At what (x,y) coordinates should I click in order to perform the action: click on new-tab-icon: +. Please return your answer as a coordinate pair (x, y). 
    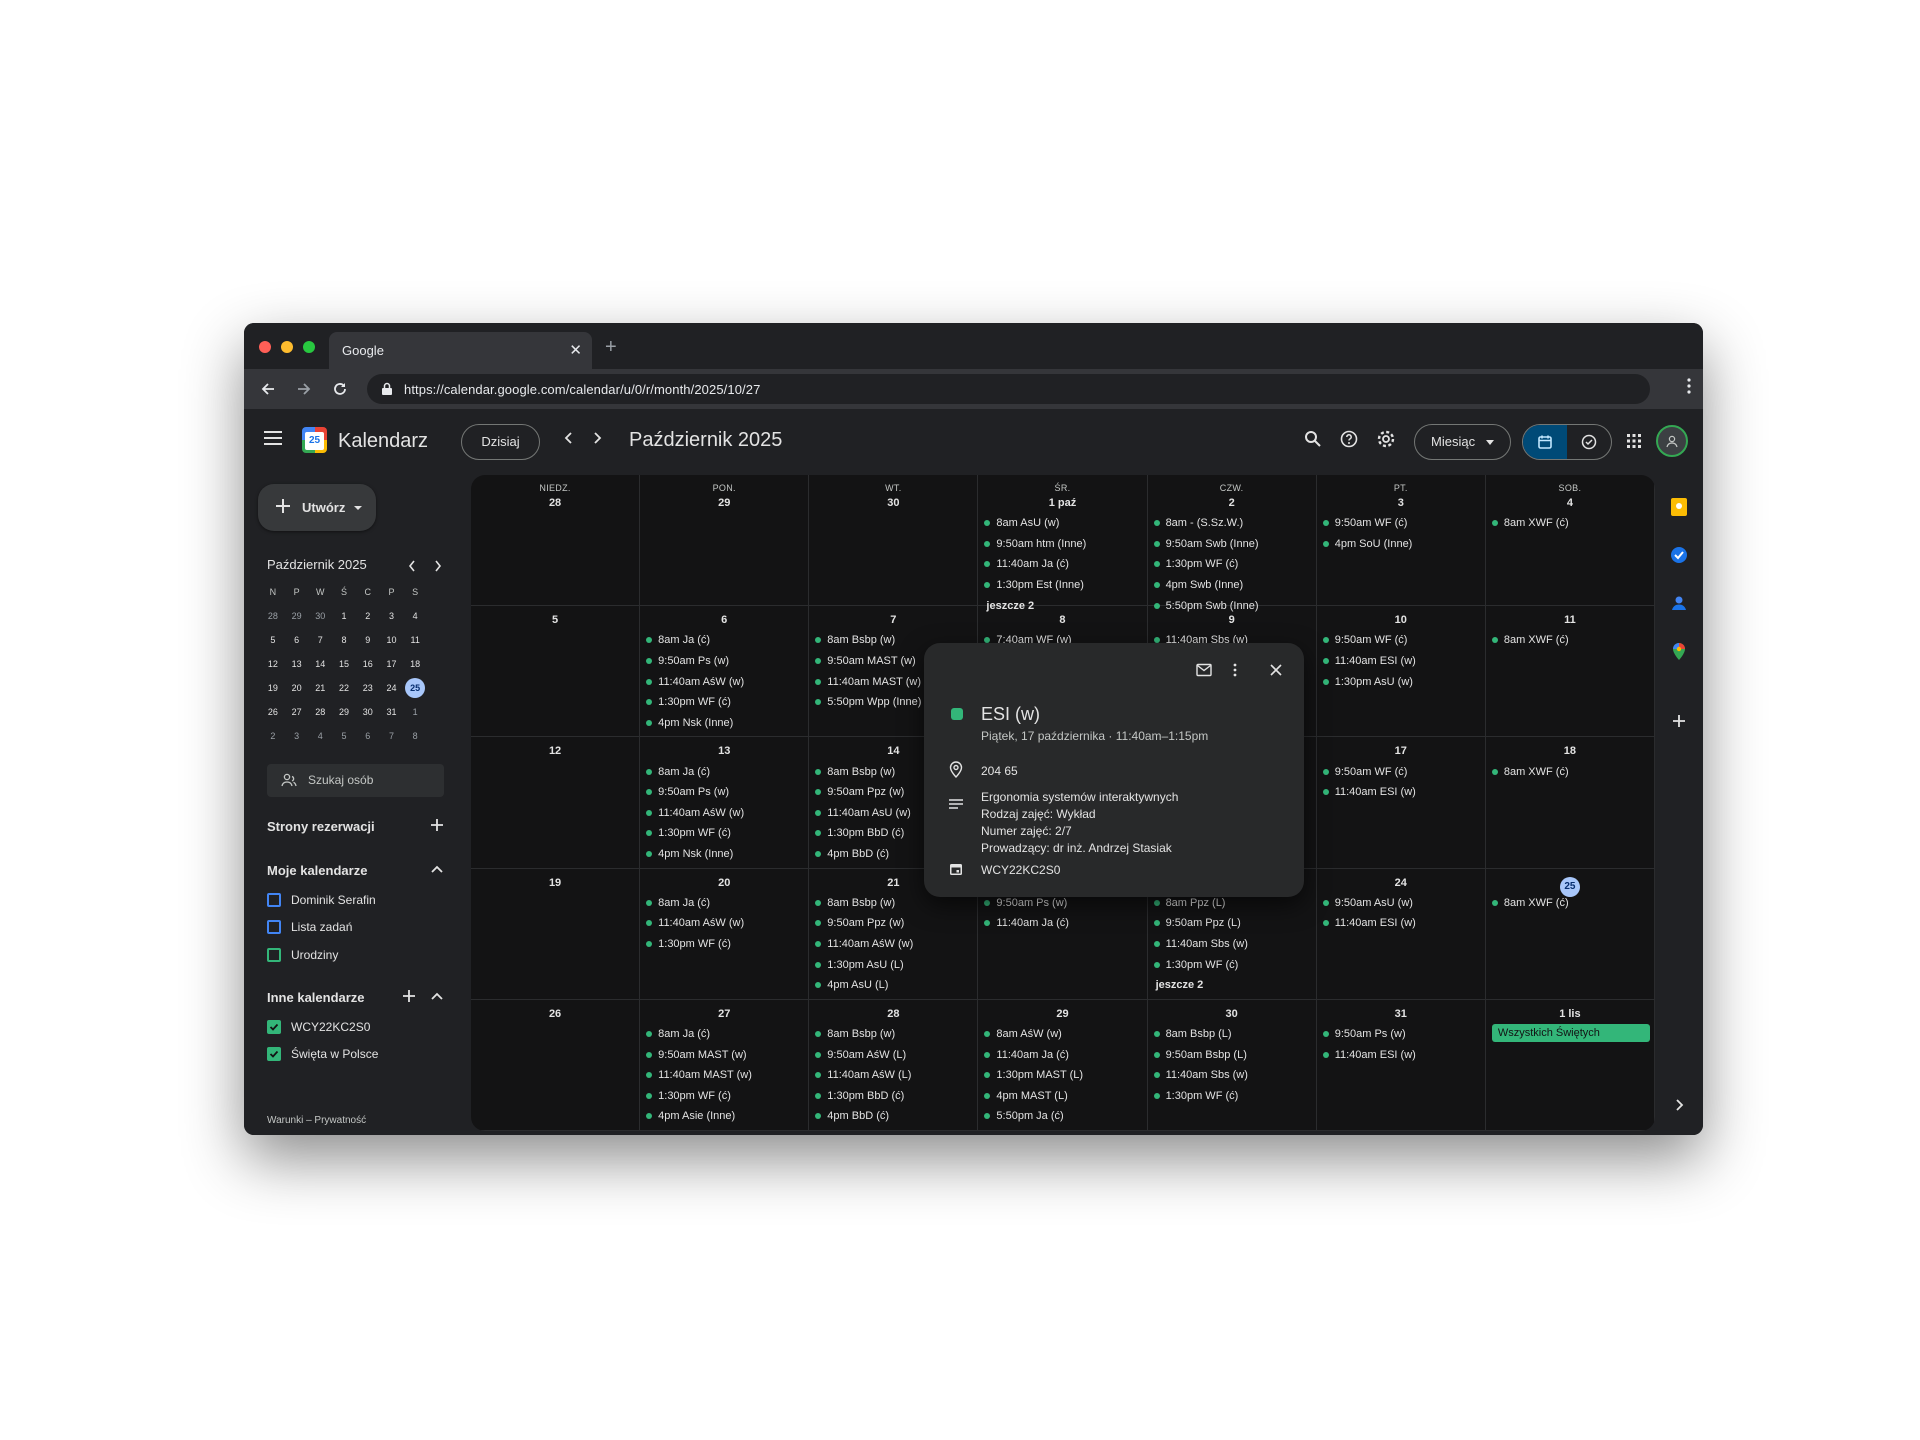
    Looking at the image, I should click on (611, 347).